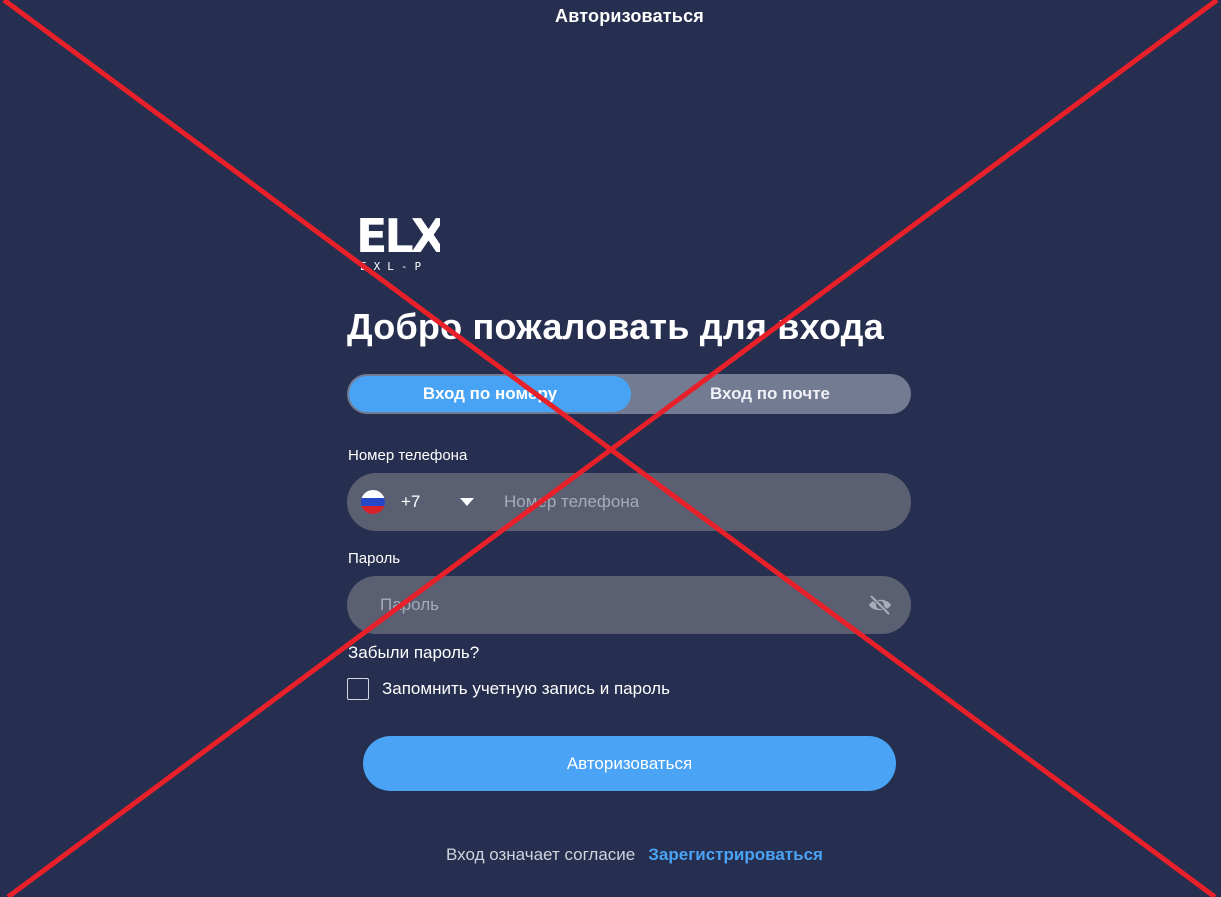 The image size is (1221, 897). Describe the element at coordinates (735, 855) in the screenshot. I see `register-link: Зарегистрироваться` at that location.